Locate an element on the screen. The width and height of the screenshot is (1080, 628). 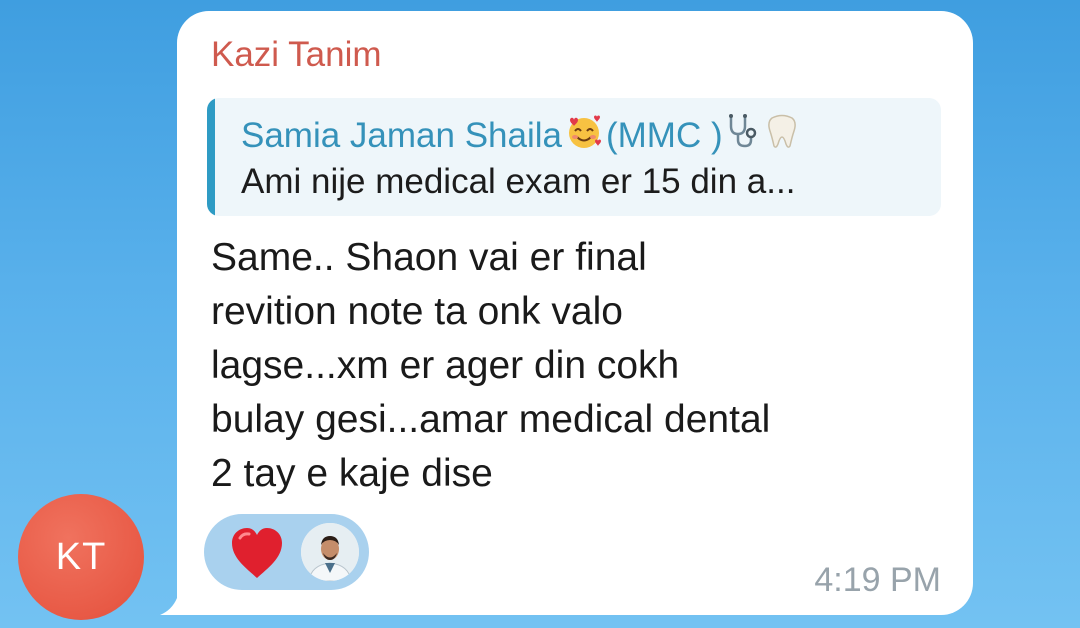
reply-accent-bar is located at coordinates (211, 157).